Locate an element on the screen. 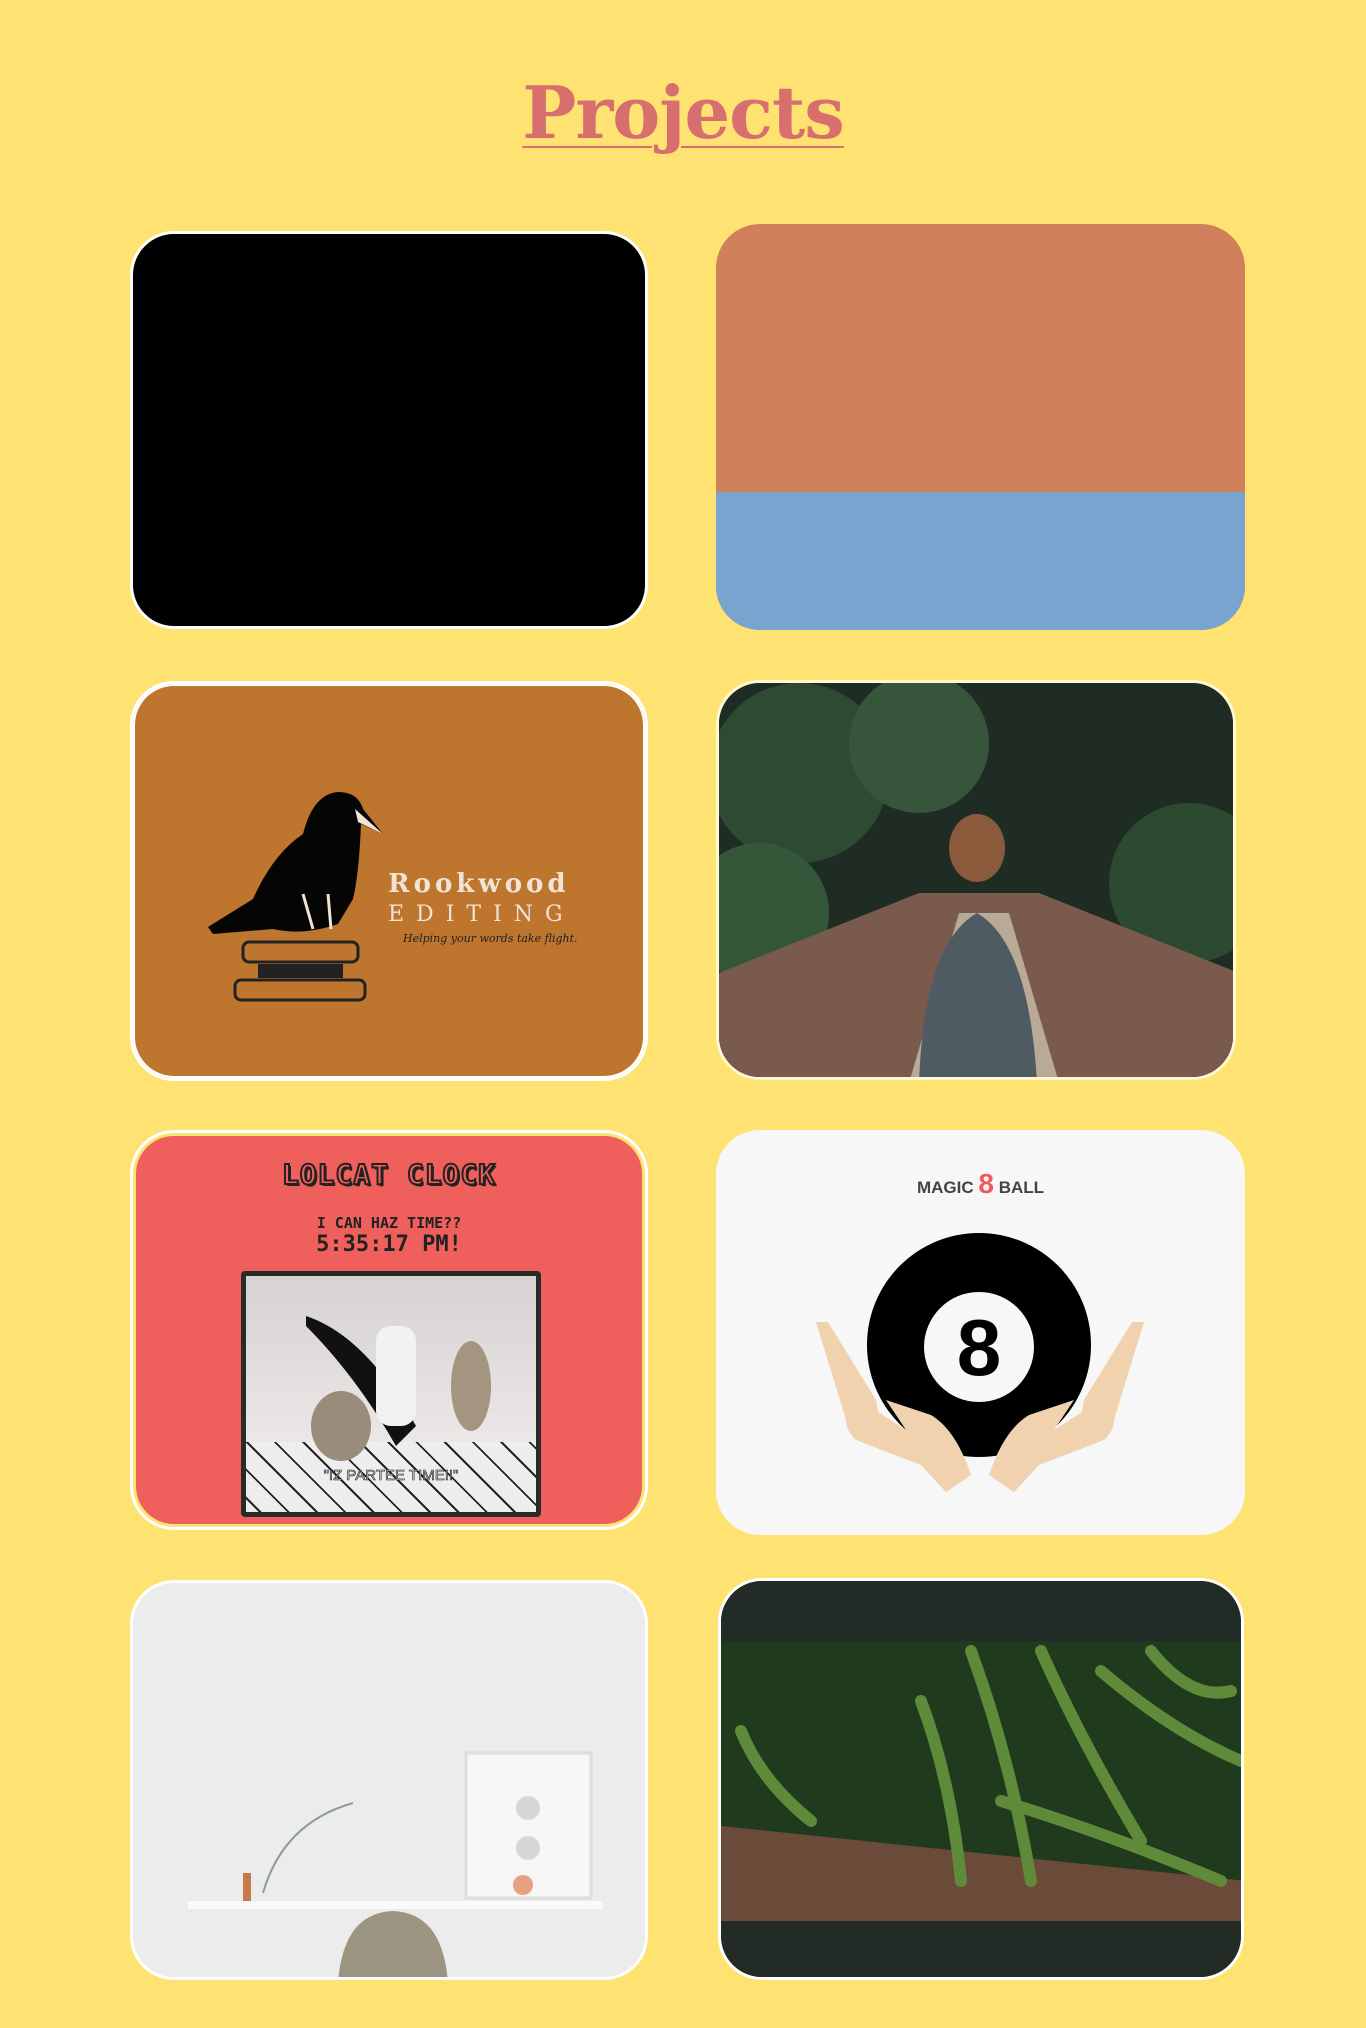 The image size is (1366, 2028). rookwood-tagline: Helping your words take flight. is located at coordinates (490, 938).